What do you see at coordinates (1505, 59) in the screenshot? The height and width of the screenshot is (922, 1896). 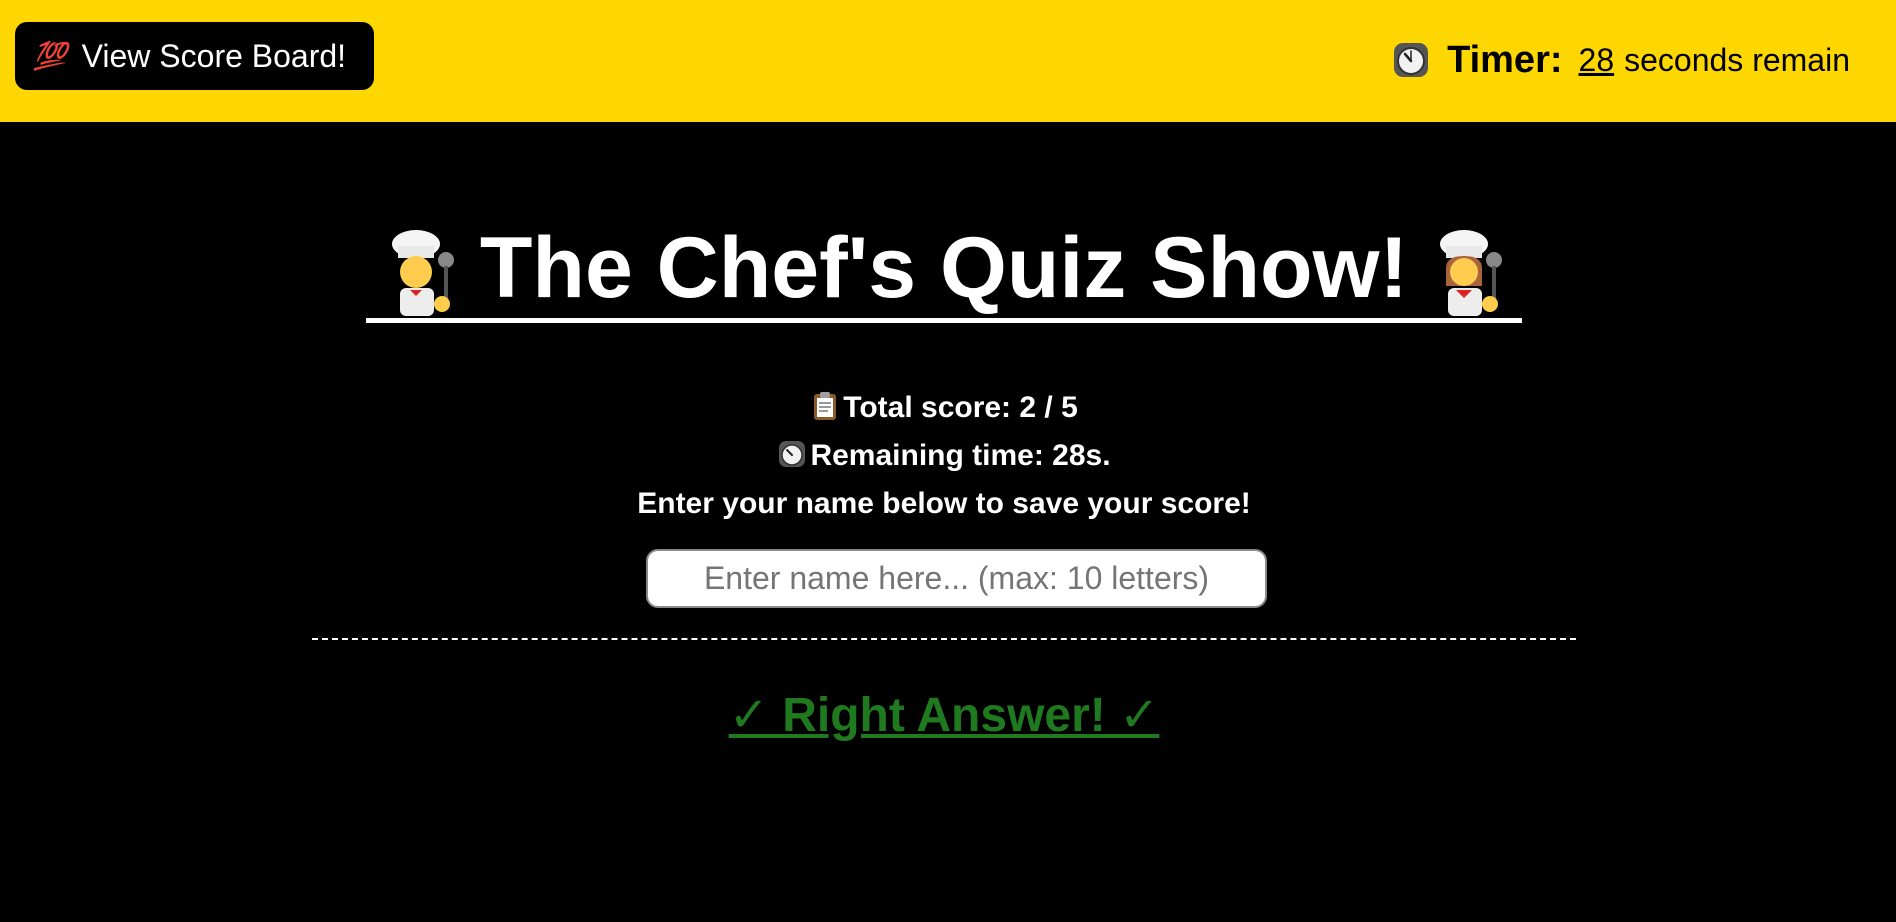 I see `timer-label: Timer:` at bounding box center [1505, 59].